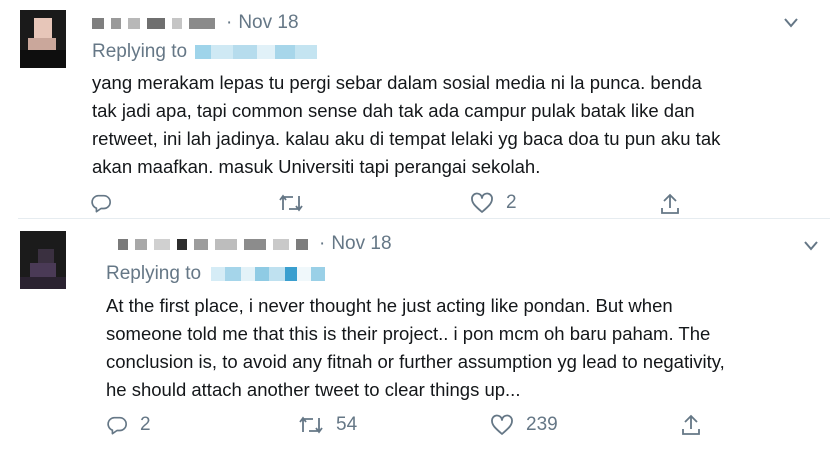  I want to click on retweet-button, so click(297, 203).